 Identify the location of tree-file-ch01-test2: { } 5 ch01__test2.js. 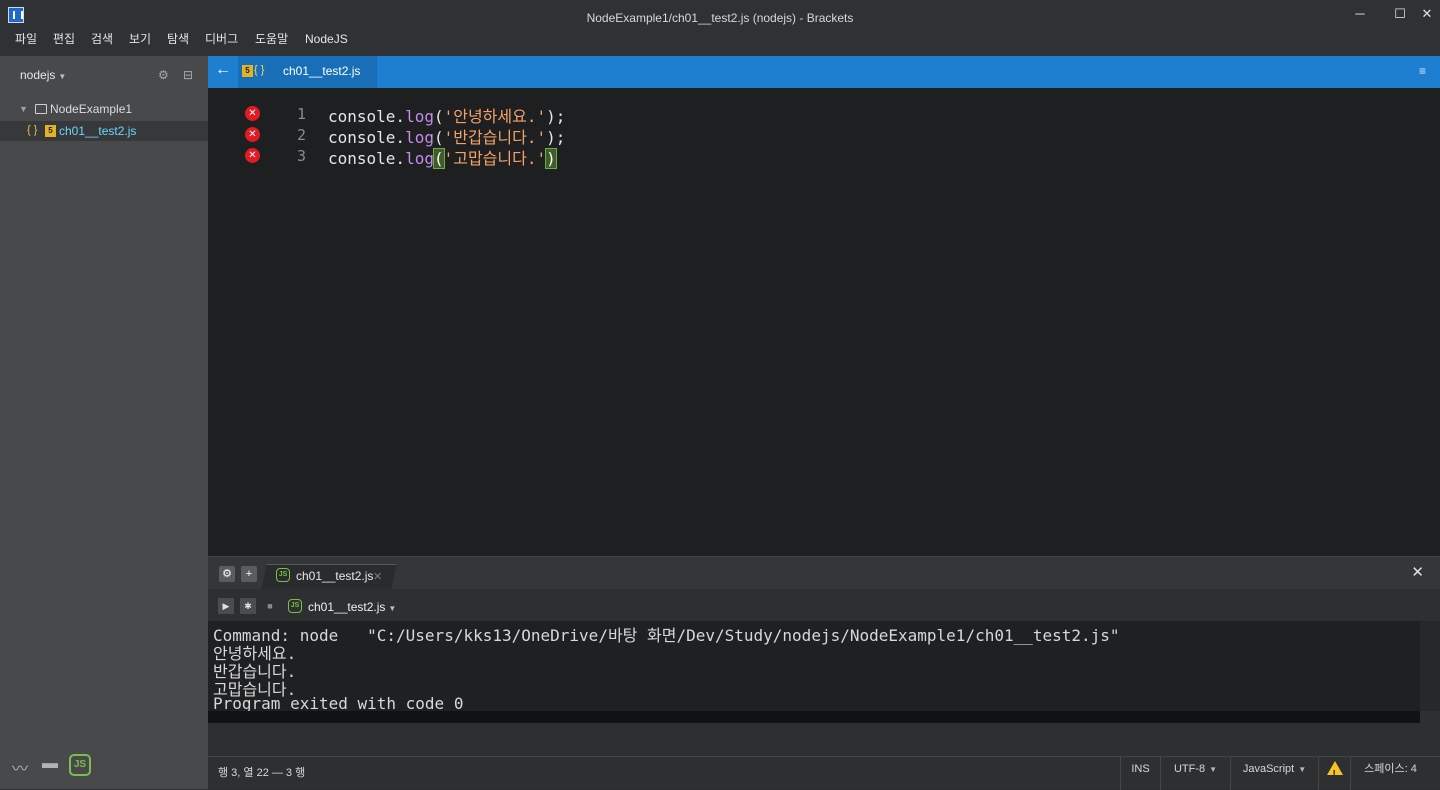
(104, 131).